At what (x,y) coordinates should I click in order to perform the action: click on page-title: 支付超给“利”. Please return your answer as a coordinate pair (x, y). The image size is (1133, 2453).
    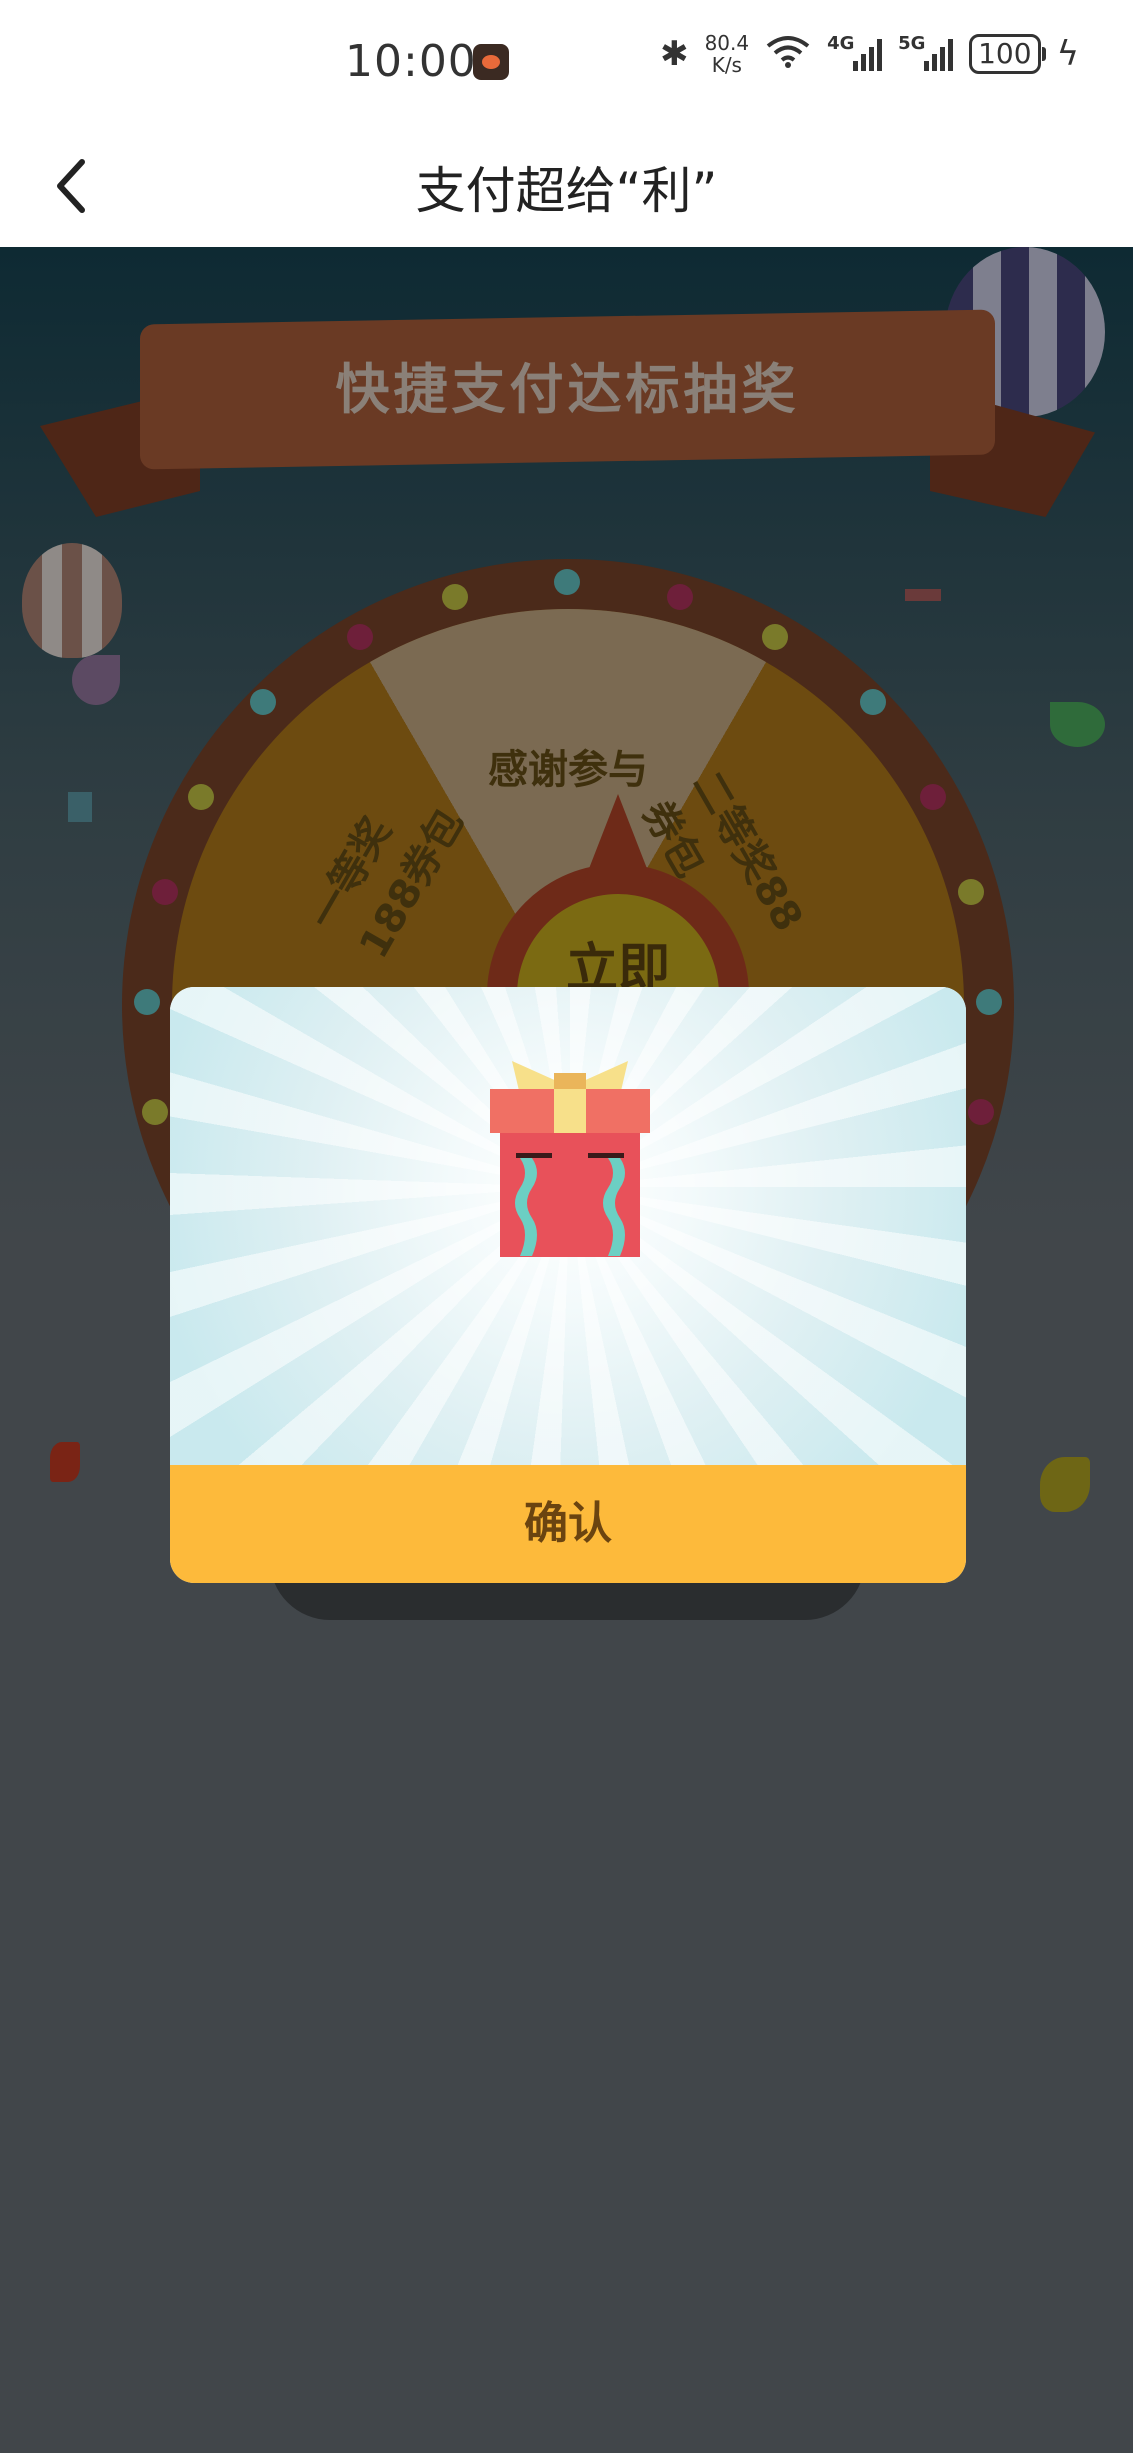
    Looking at the image, I should click on (566, 191).